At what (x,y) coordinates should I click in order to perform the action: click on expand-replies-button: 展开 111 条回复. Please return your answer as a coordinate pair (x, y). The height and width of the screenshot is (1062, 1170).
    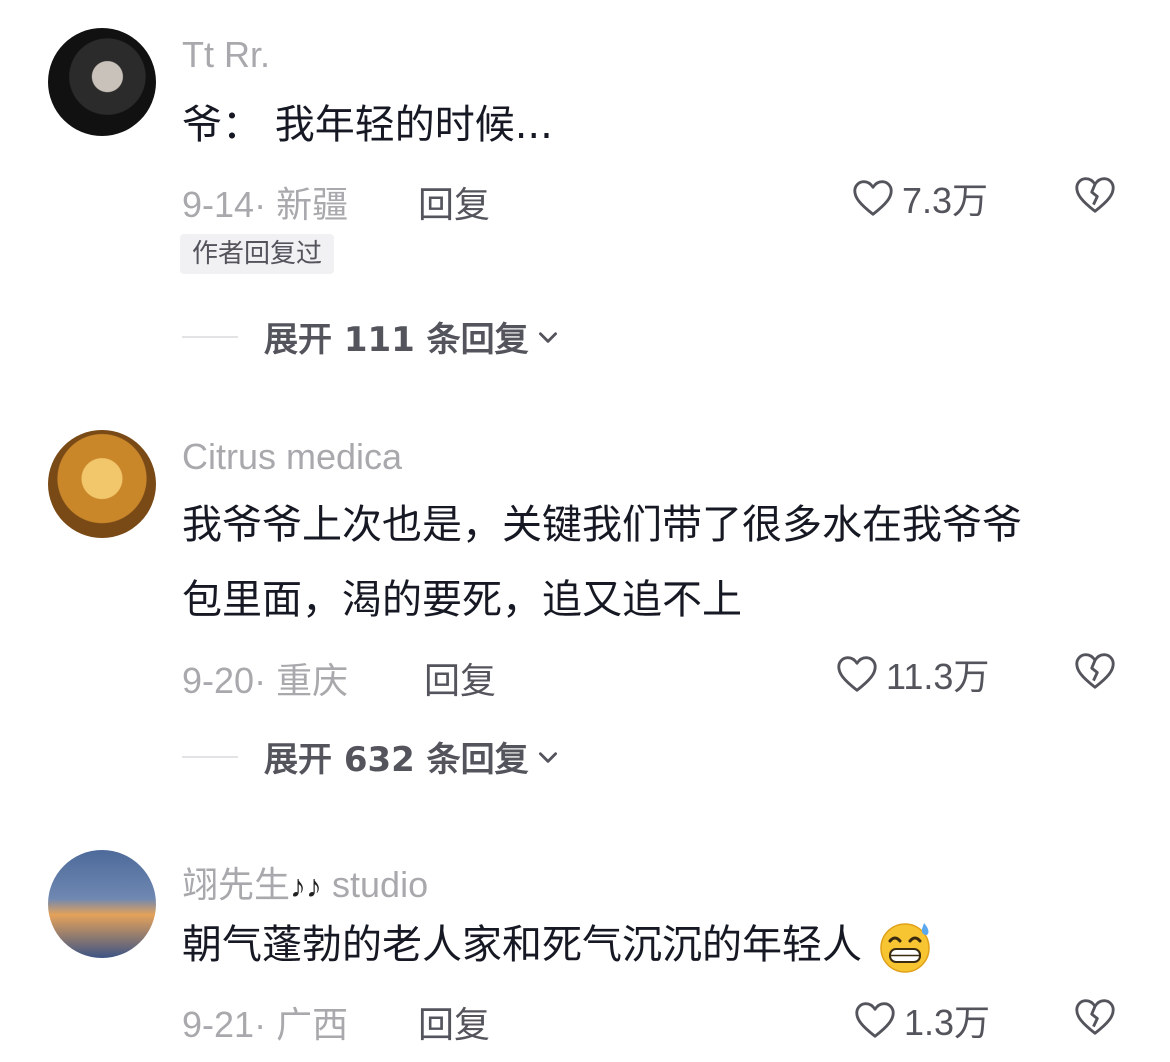
    Looking at the image, I should click on (371, 336).